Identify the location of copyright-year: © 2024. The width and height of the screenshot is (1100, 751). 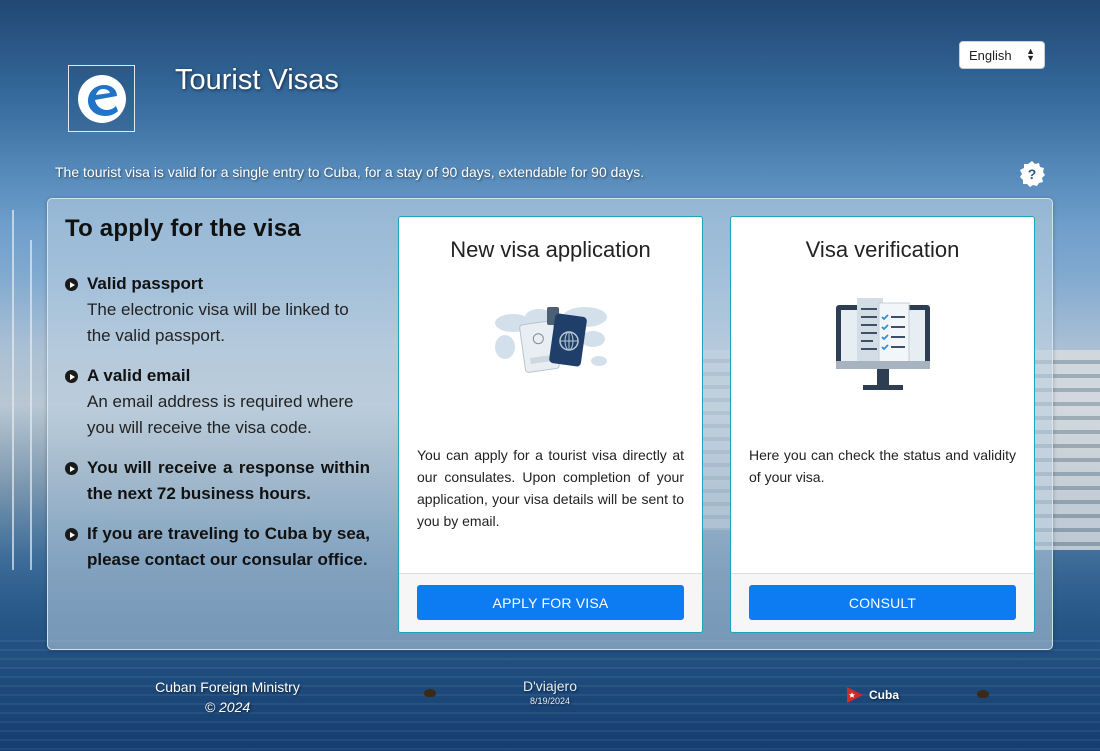
(227, 707).